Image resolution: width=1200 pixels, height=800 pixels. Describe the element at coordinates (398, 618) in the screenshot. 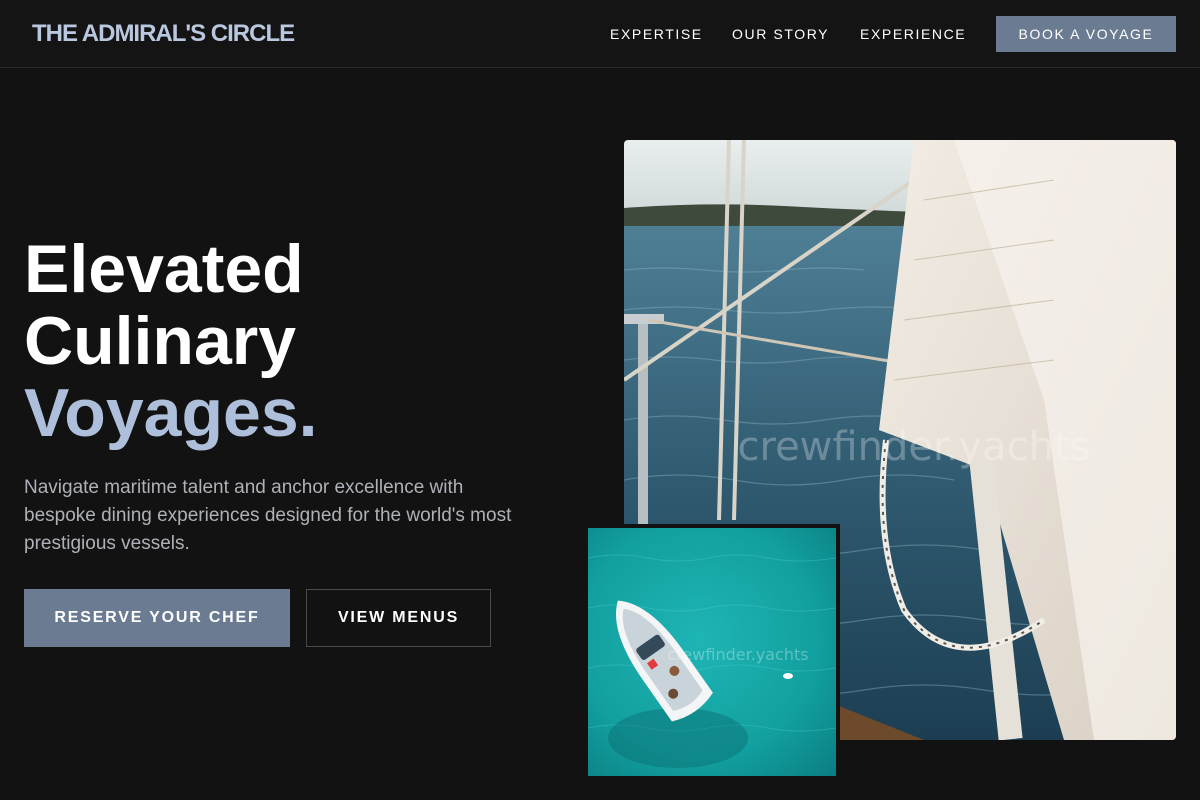

I see `view-menus-button: VIEW MENUS` at that location.